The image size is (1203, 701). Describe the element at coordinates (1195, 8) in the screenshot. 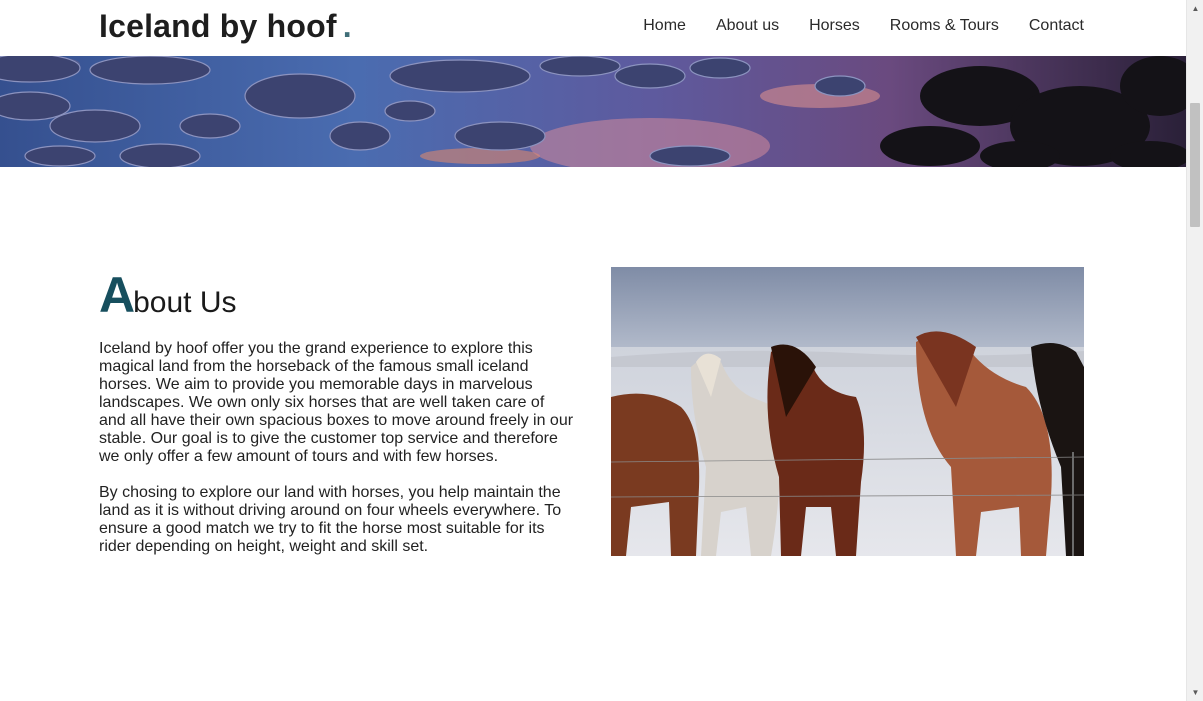

I see `scroll-up-icon: ▲` at that location.